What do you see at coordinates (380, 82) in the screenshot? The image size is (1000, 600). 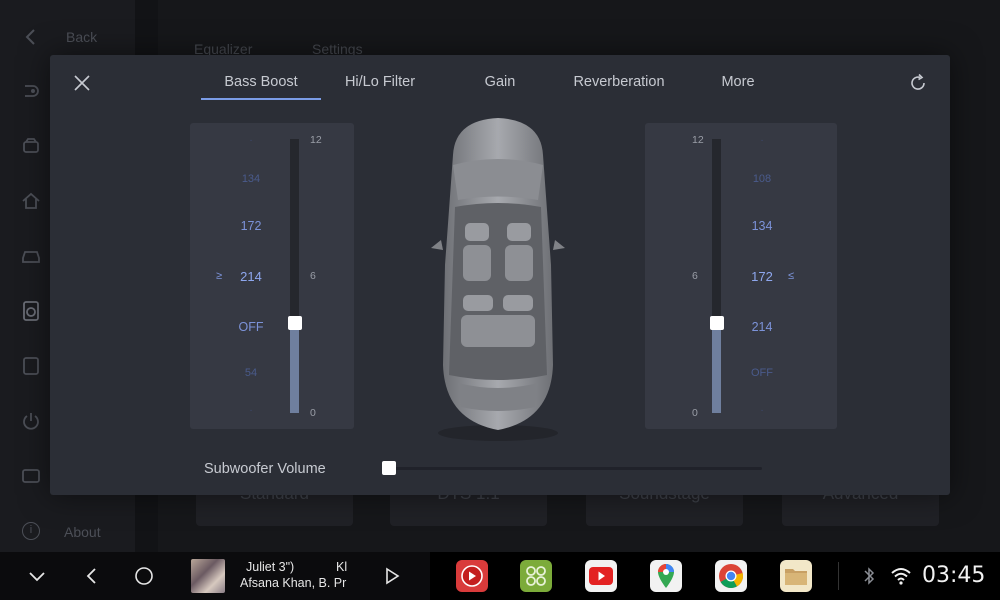 I see `tab-hi-lo-filter: Hi/Lo Filter` at bounding box center [380, 82].